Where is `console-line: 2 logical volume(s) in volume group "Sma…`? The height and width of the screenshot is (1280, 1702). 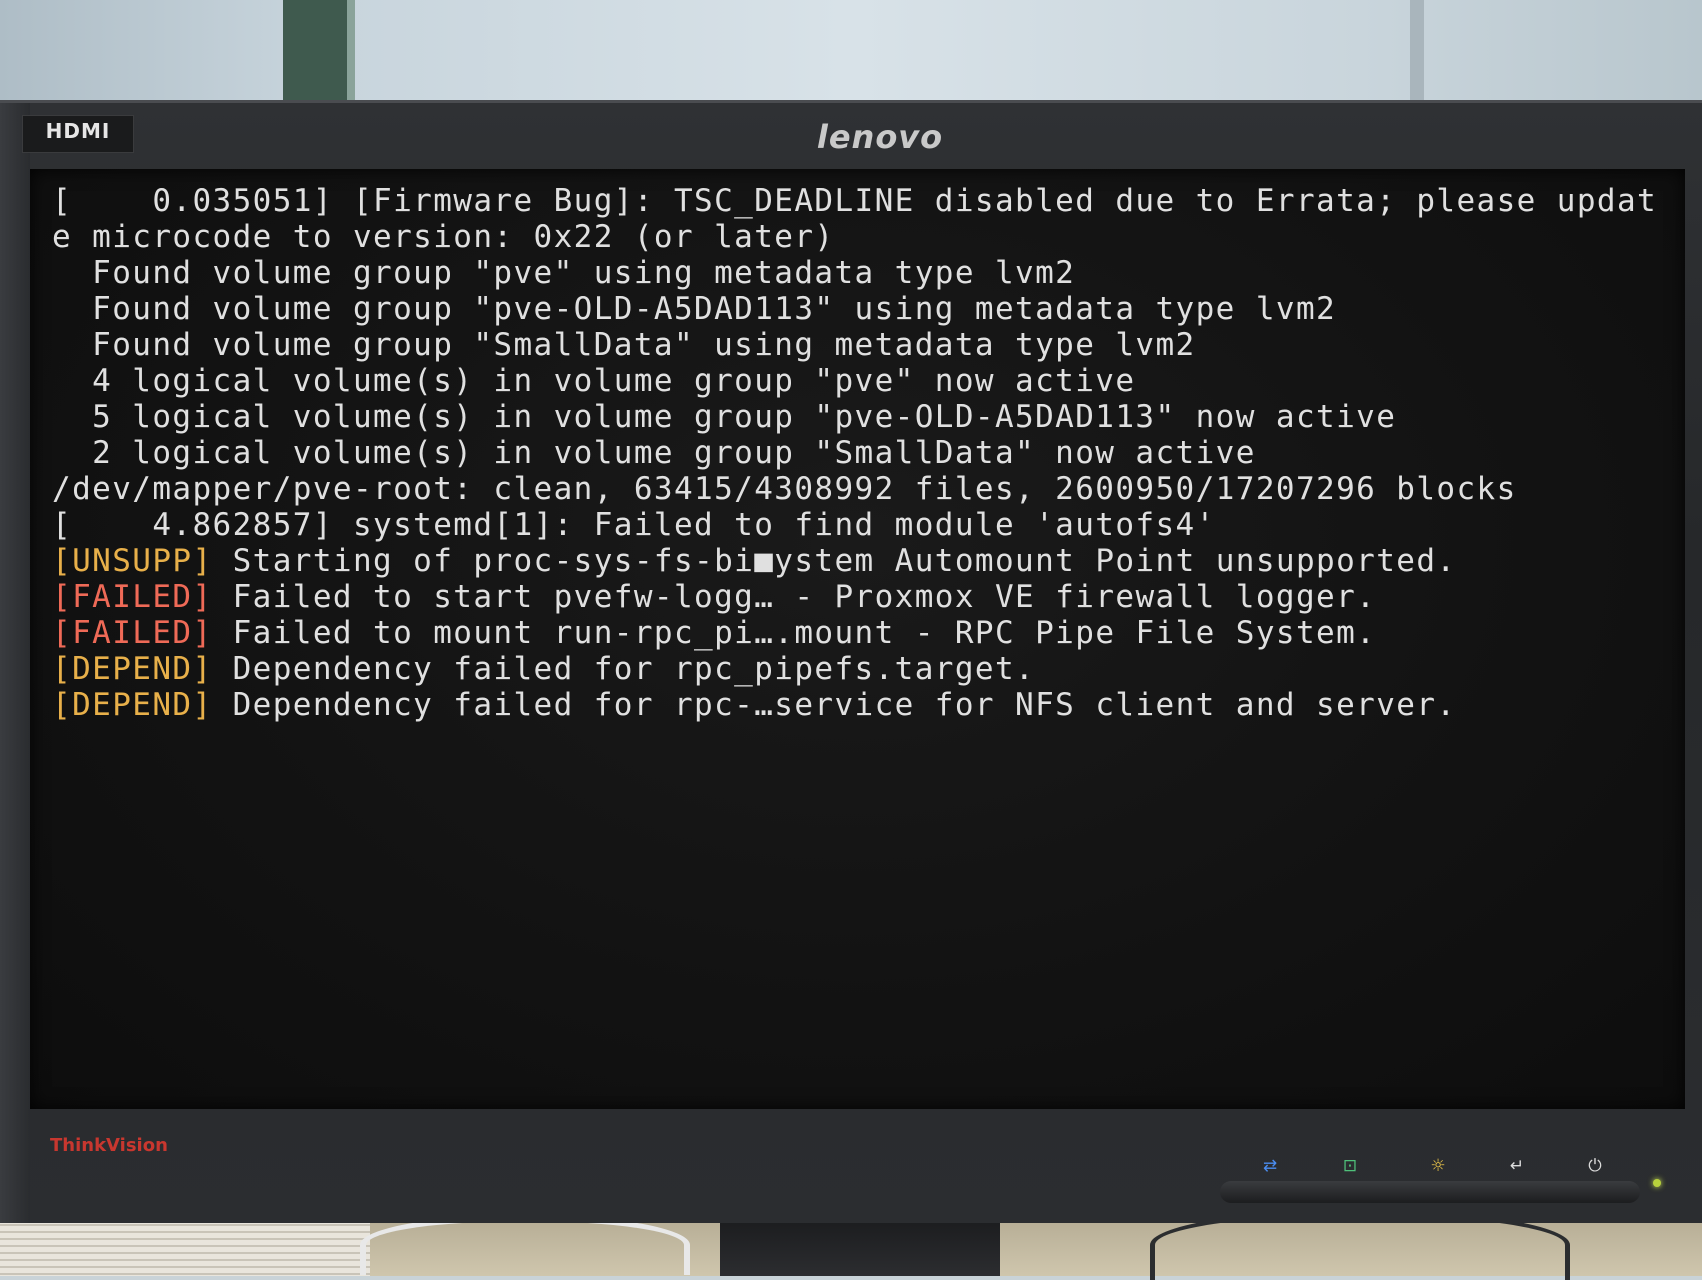
console-line: 2 logical volume(s) in volume group "Sma… is located at coordinates (862, 453).